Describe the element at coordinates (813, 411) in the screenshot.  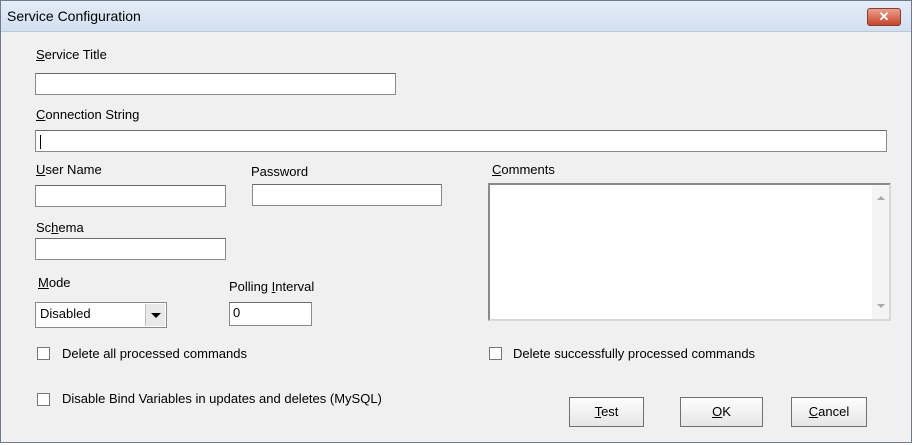
I see `cancel-mnemonic: C` at that location.